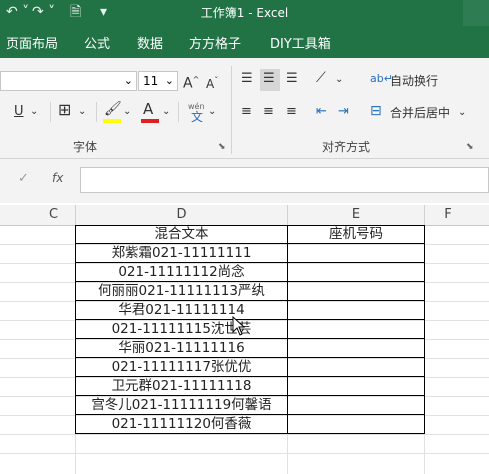 Image resolution: width=489 pixels, height=474 pixels. Describe the element at coordinates (376, 111) in the screenshot. I see `merge-center-icon: ⊟` at that location.